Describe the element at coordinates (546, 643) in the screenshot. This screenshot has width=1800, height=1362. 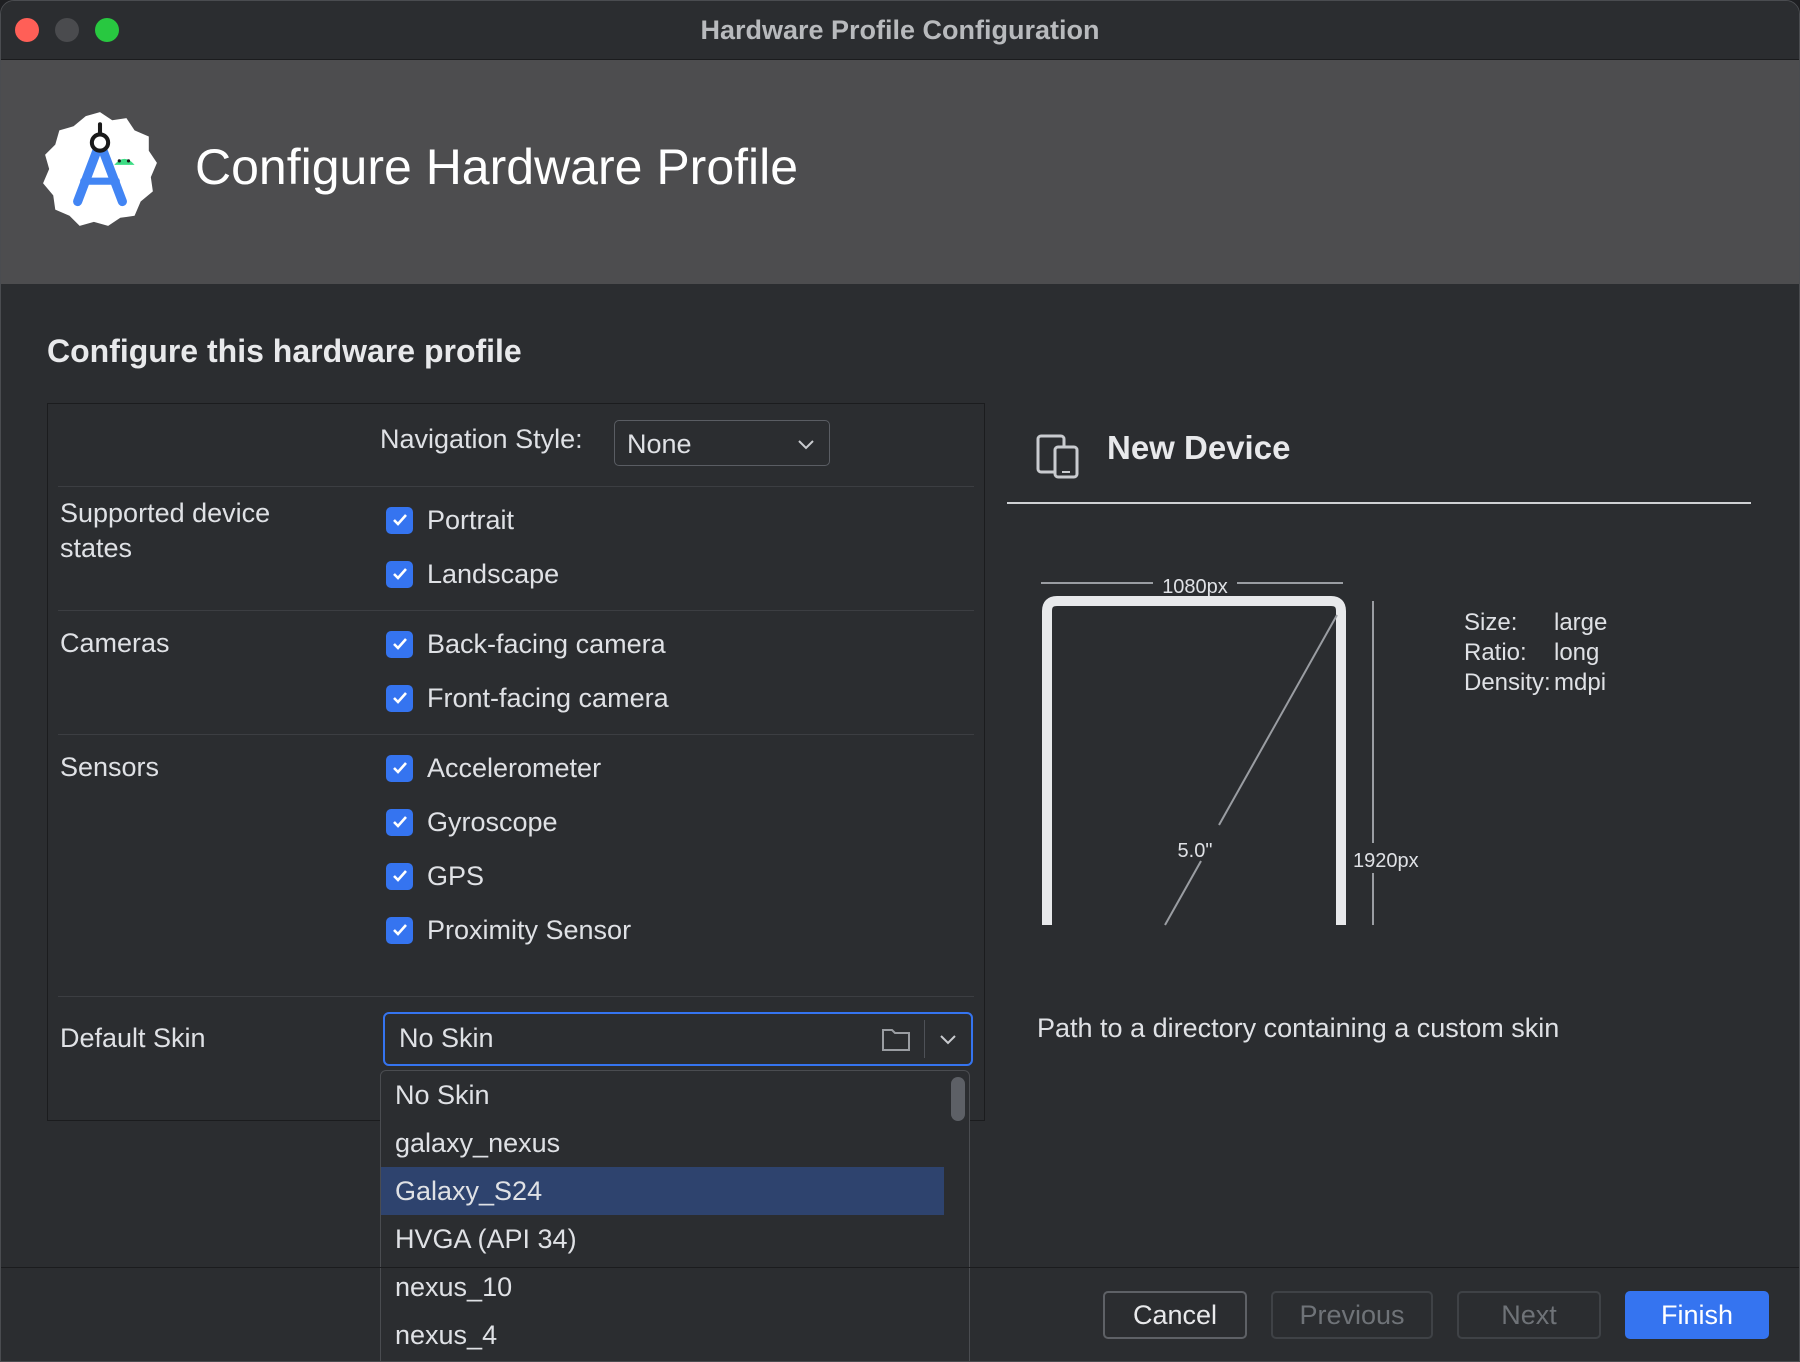
I see `back-camera-label: Back-facing camera` at that location.